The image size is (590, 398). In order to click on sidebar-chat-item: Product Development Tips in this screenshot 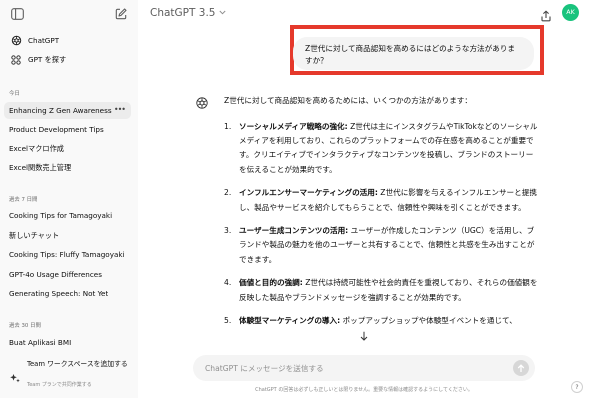, I will do `click(67, 129)`.